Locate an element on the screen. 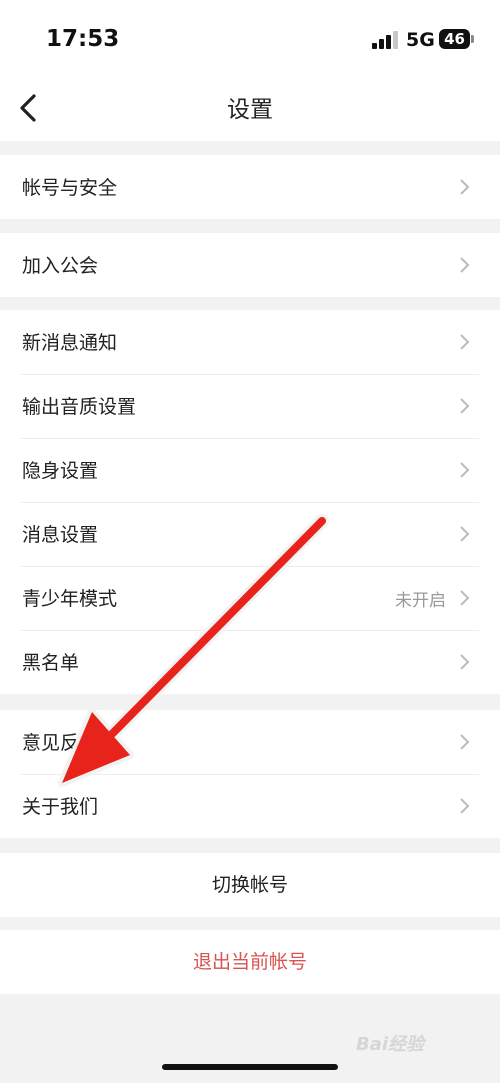  row-label: 隐身设置 is located at coordinates (60, 471).